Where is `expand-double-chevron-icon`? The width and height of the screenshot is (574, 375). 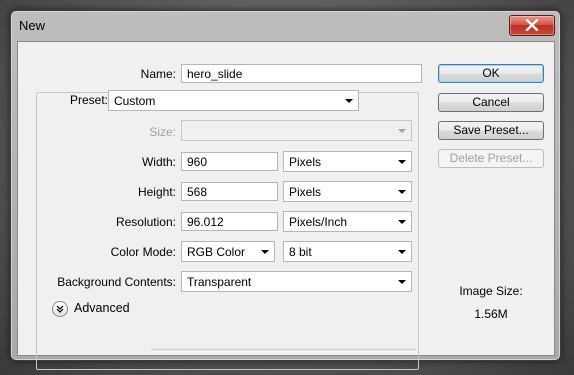
expand-double-chevron-icon is located at coordinates (60, 309).